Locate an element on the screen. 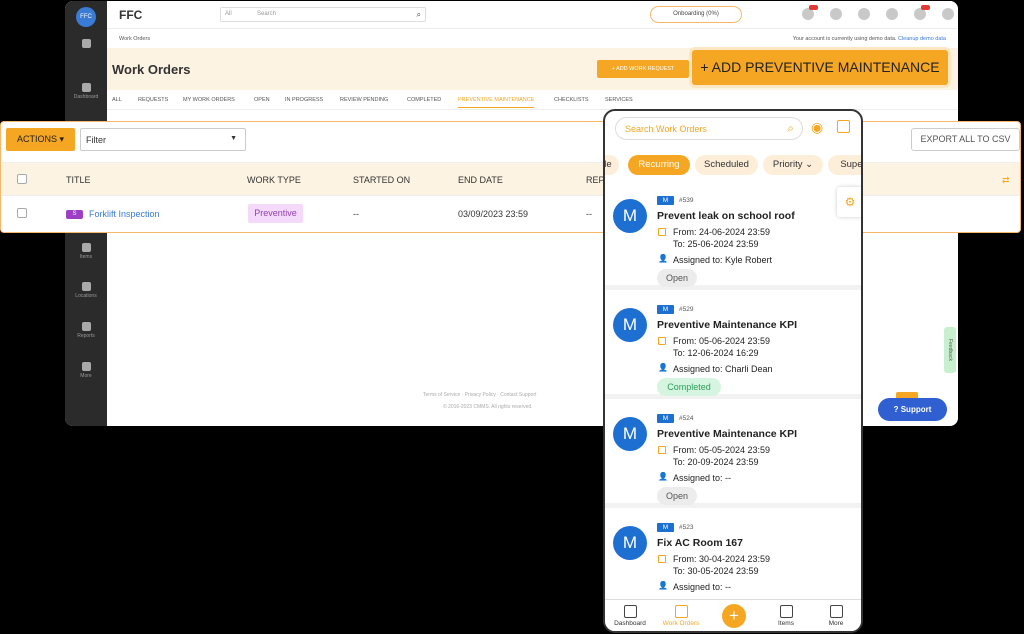 The height and width of the screenshot is (634, 1024). bottom-nav: Dashboard Work Orders + Items More is located at coordinates (733, 615).